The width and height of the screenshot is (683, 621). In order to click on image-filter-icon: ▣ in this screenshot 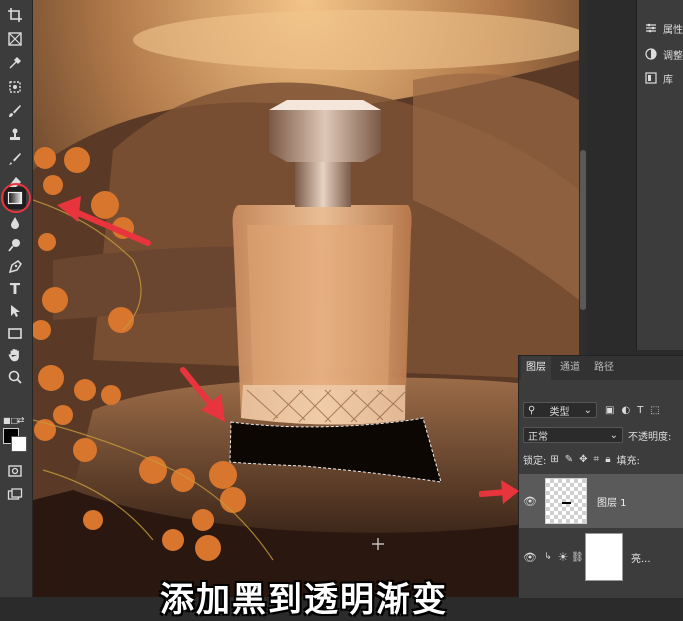, I will do `click(609, 410)`.